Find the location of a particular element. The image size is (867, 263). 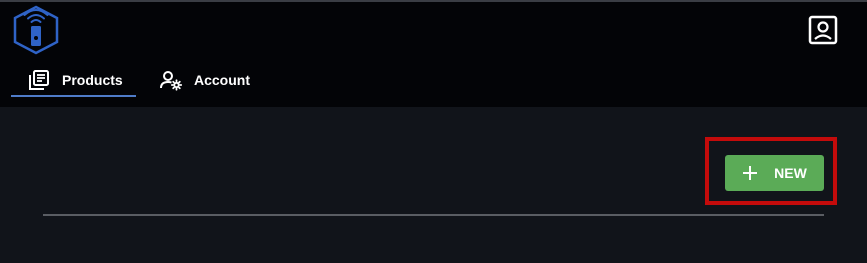

tab-products: Products is located at coordinates (75, 80).